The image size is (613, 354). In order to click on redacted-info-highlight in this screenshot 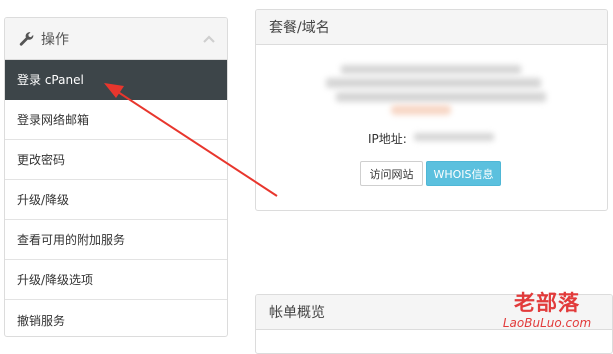, I will do `click(421, 110)`.